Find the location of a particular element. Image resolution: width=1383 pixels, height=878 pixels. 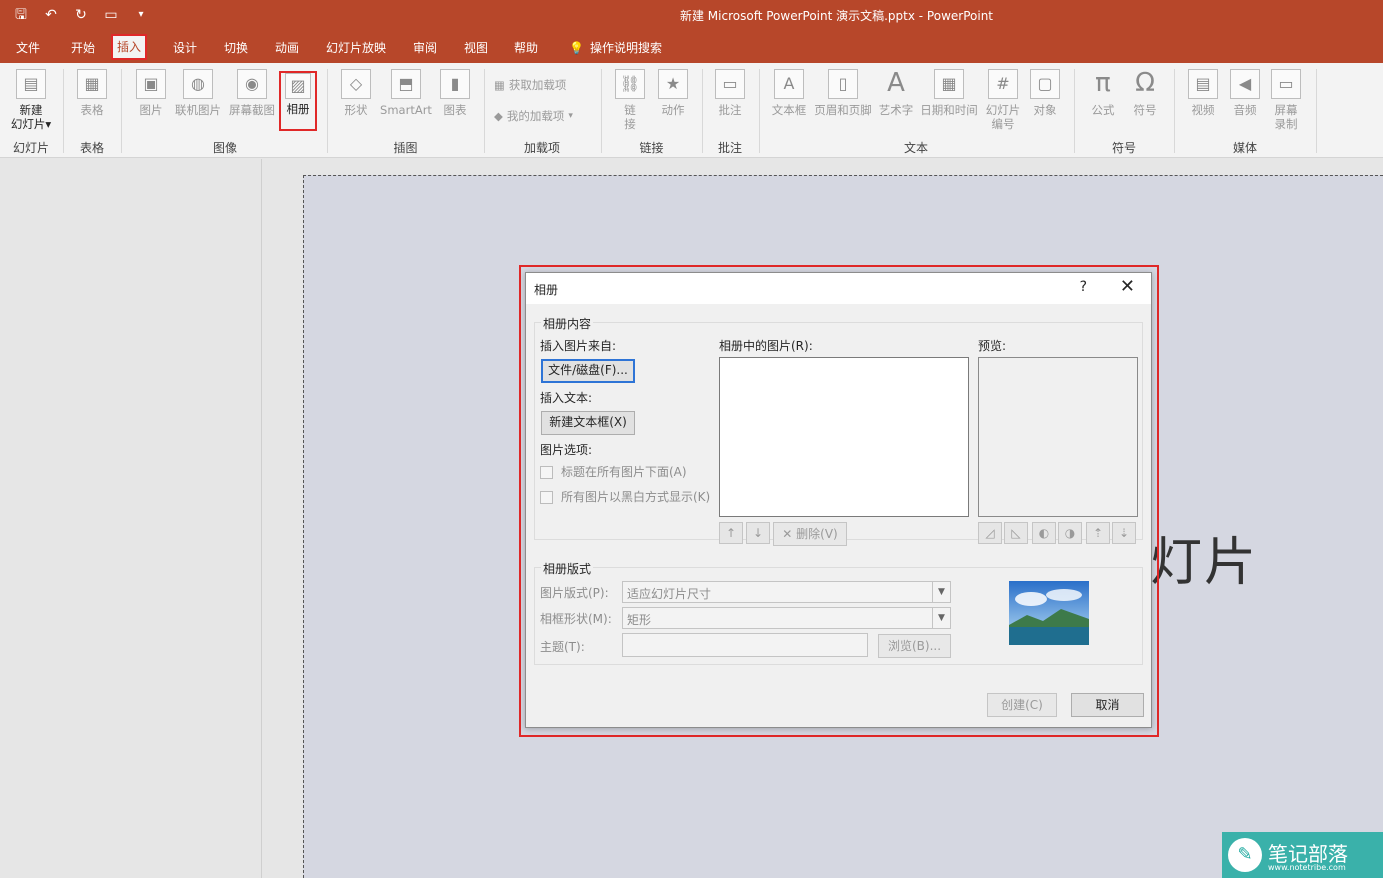

tab-view: 视图 is located at coordinates (476, 48).